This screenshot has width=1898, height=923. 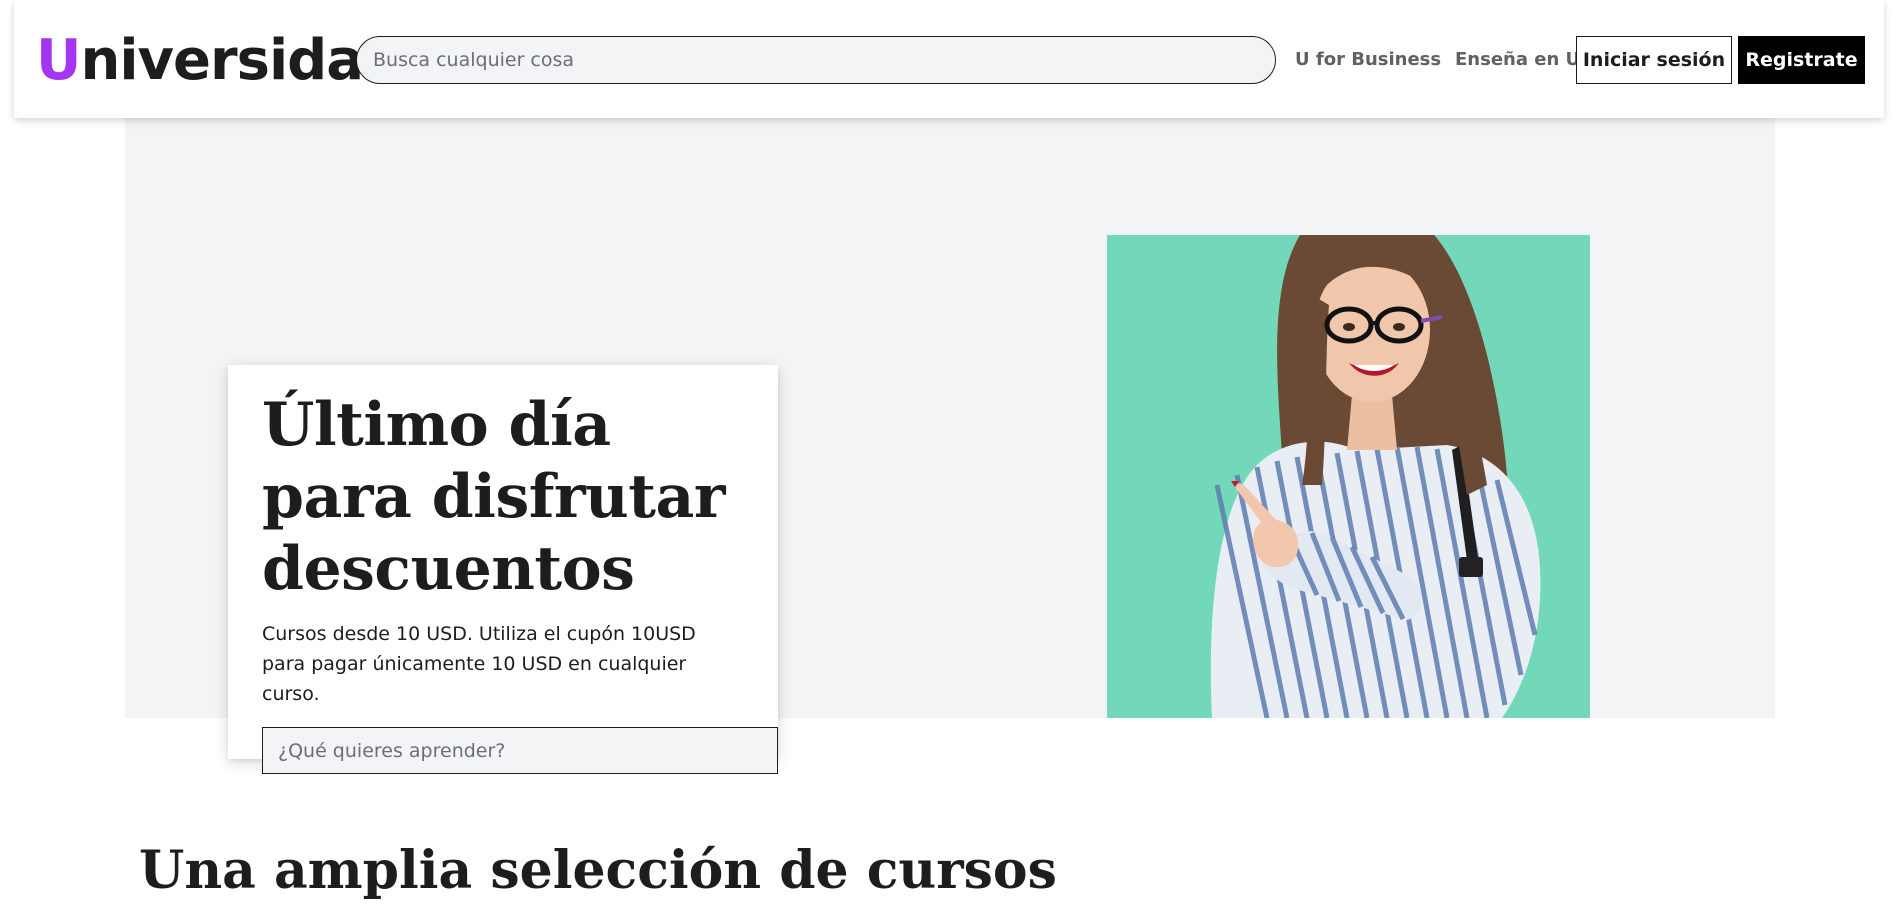 I want to click on site-logo: Universidad, so click(x=219, y=61).